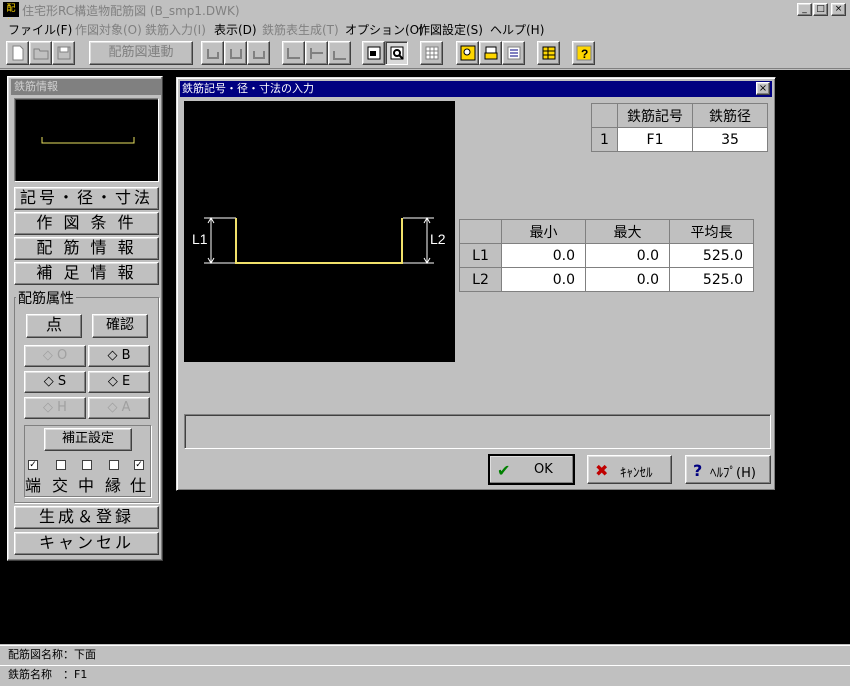  Describe the element at coordinates (300, 29) in the screenshot. I see `menu-rebar-table: 鉄筋表生成(T)` at that location.